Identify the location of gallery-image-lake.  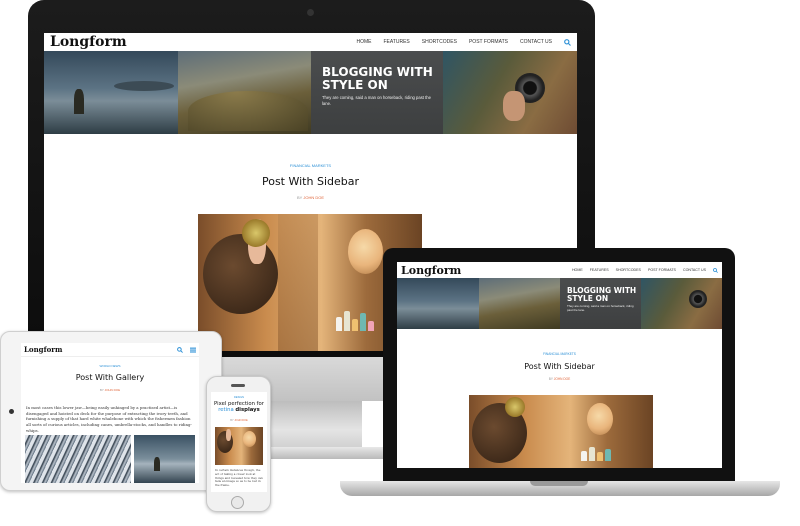
(164, 459).